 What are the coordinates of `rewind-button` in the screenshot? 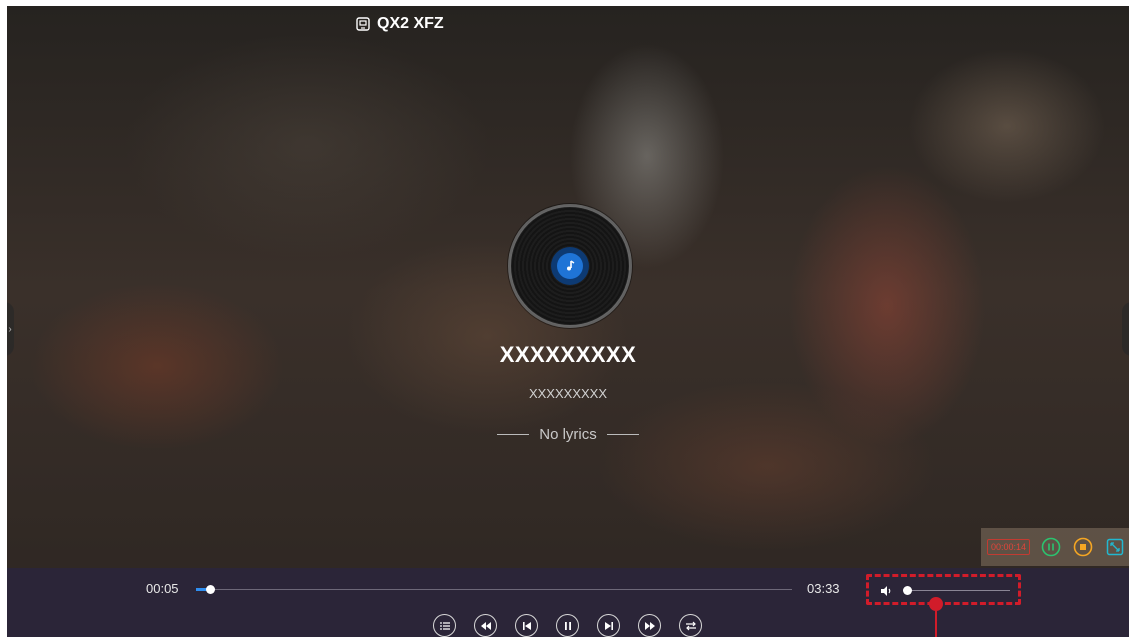 It's located at (485, 625).